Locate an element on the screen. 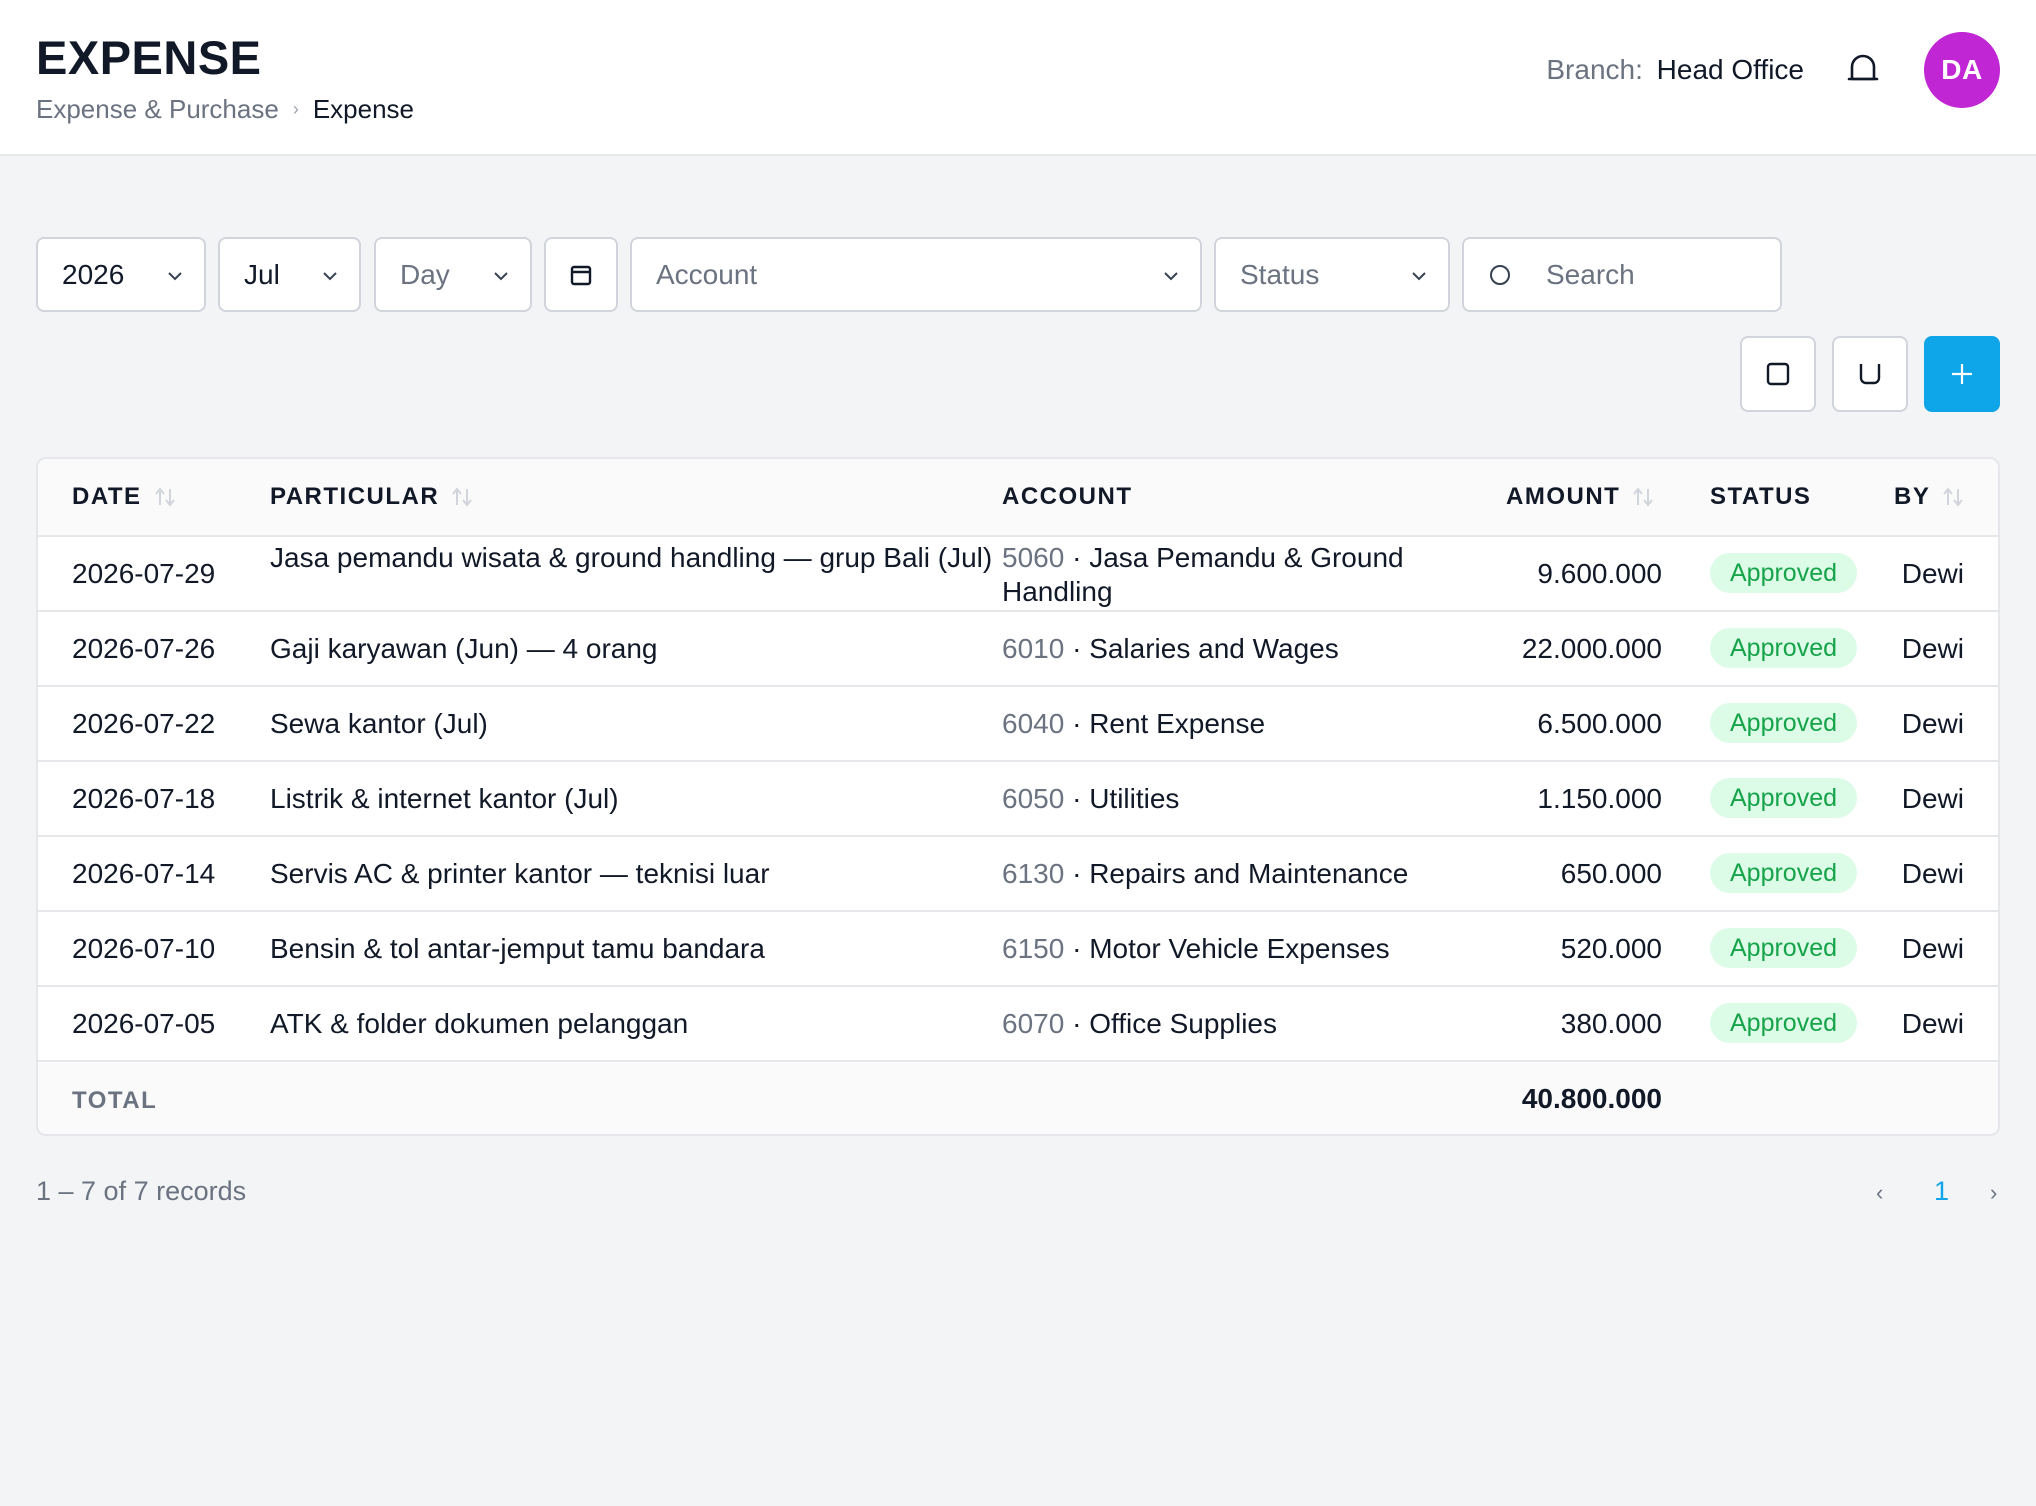 The image size is (2036, 1506). row-amount: 520.000 is located at coordinates (1611, 948).